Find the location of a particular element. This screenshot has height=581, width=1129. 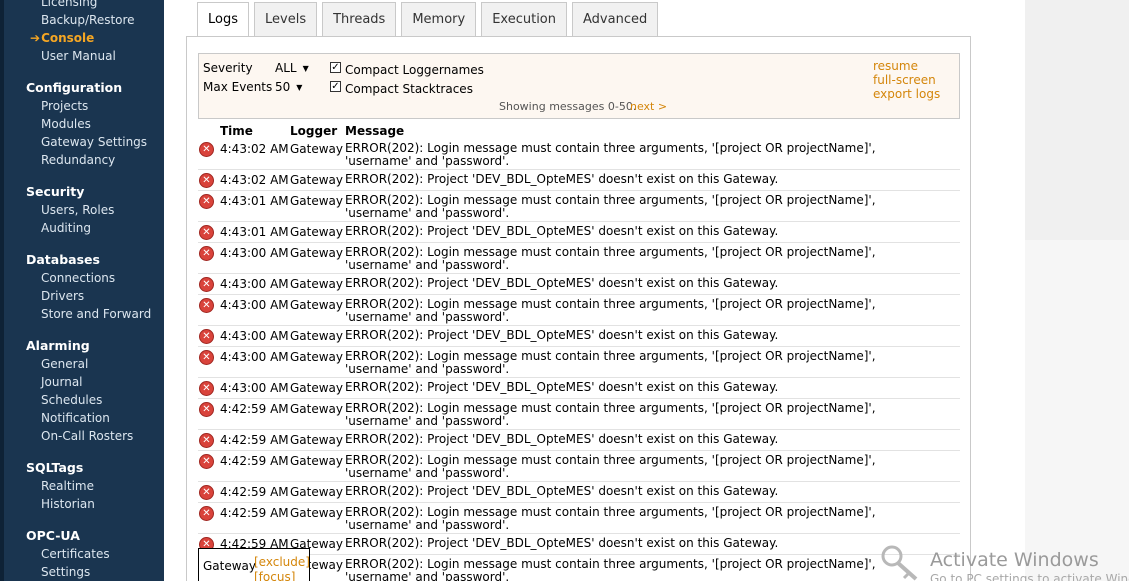

next-page-link: next > is located at coordinates (648, 106).